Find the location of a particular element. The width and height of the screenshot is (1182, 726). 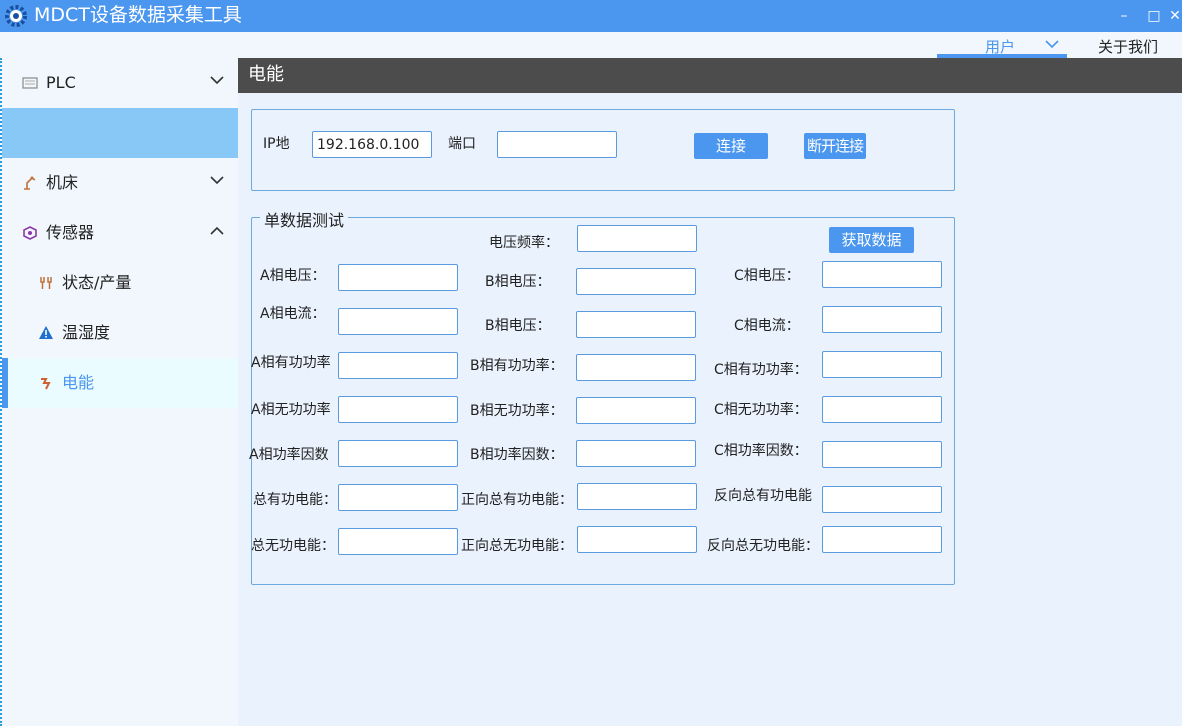

total-reactive-energy-input is located at coordinates (398, 541).